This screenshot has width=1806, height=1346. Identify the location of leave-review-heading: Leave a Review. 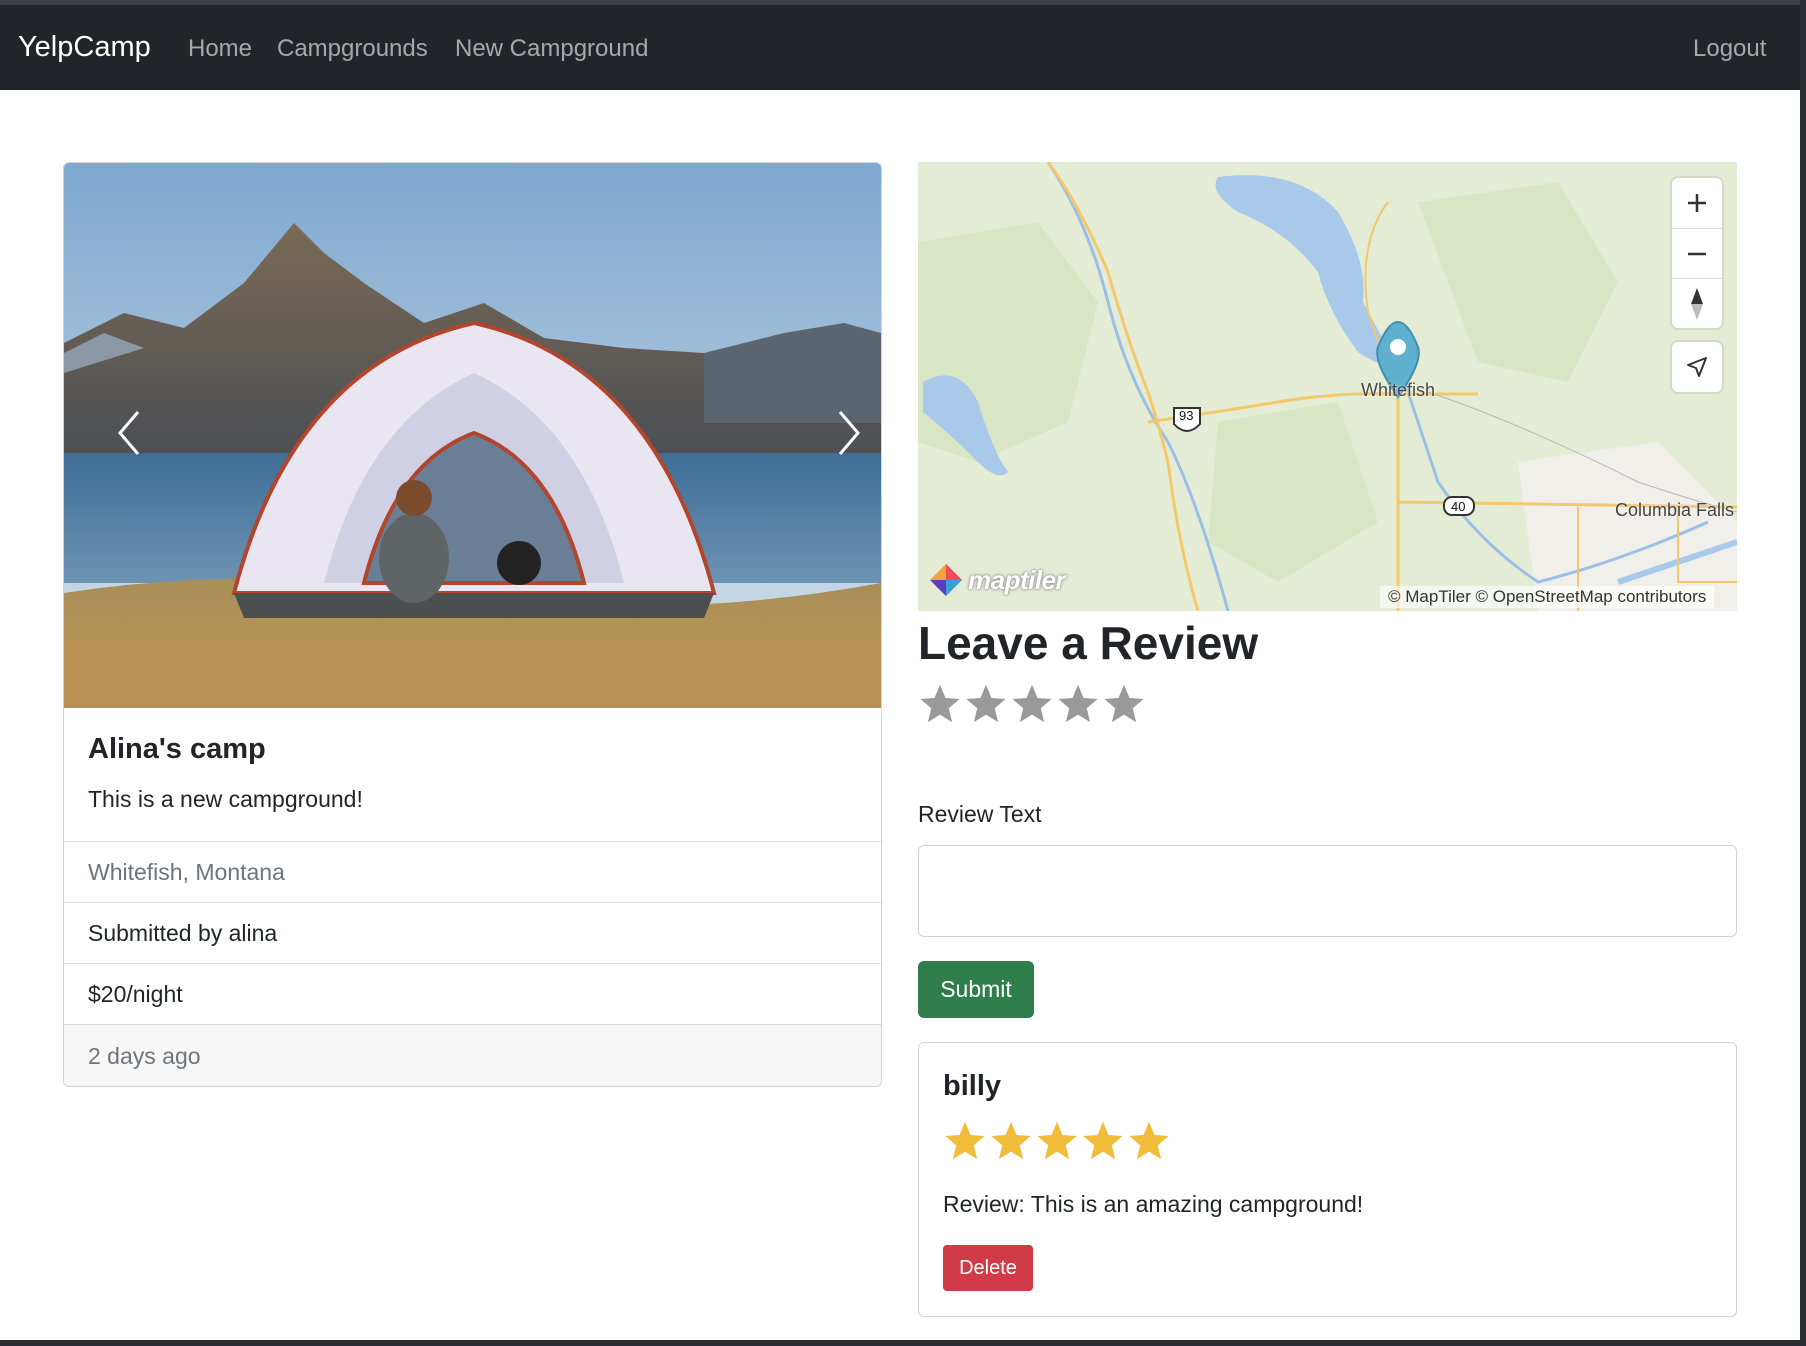
(1088, 643).